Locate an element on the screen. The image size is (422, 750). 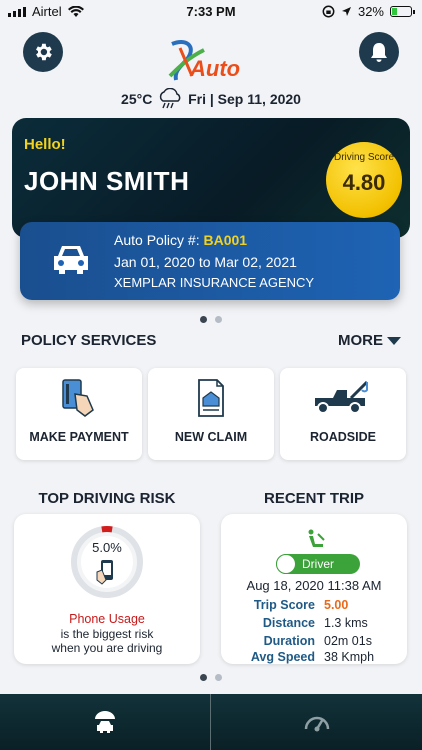
phone-in-hand-icon is located at coordinates (104, 572).